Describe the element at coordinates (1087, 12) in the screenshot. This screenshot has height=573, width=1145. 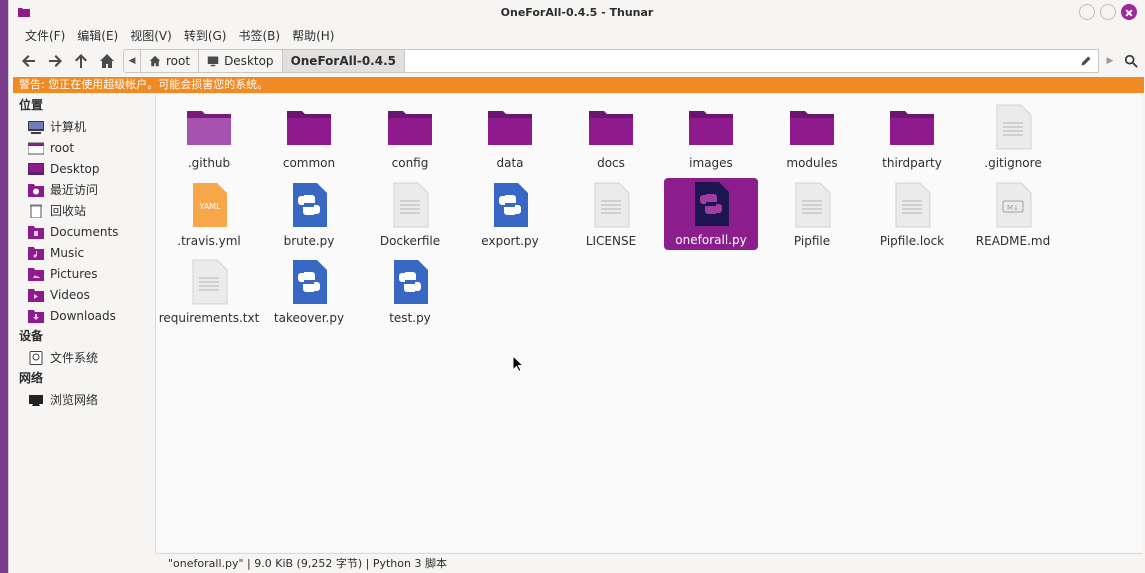
I see `minimize-button` at that location.